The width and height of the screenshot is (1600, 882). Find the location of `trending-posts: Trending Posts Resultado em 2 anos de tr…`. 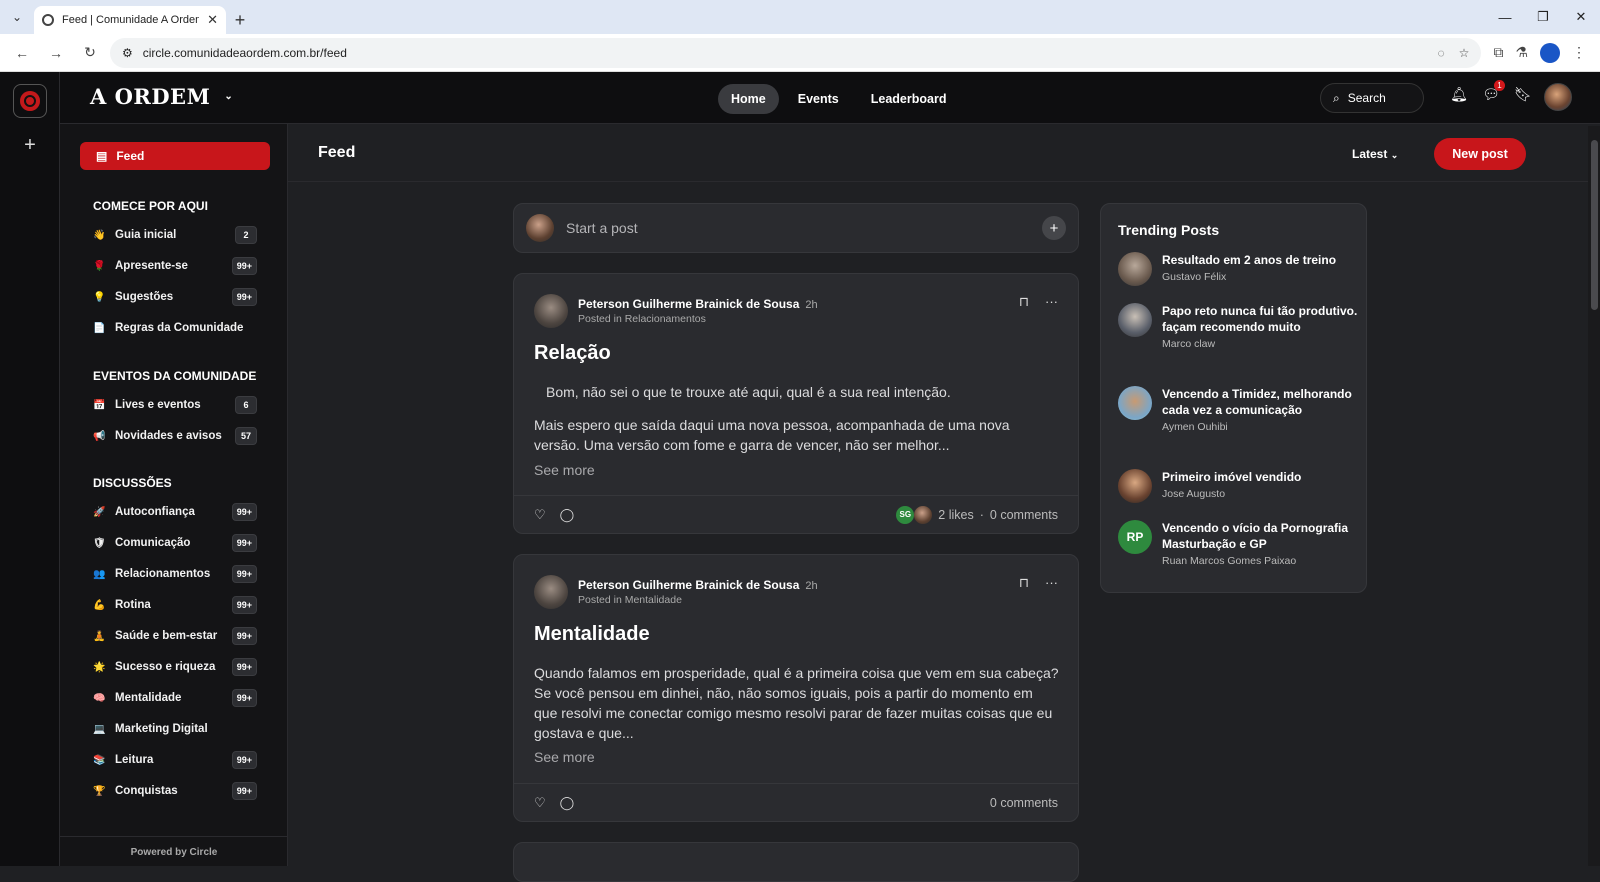

trending-posts: Trending Posts Resultado em 2 anos de tr… is located at coordinates (1233, 398).